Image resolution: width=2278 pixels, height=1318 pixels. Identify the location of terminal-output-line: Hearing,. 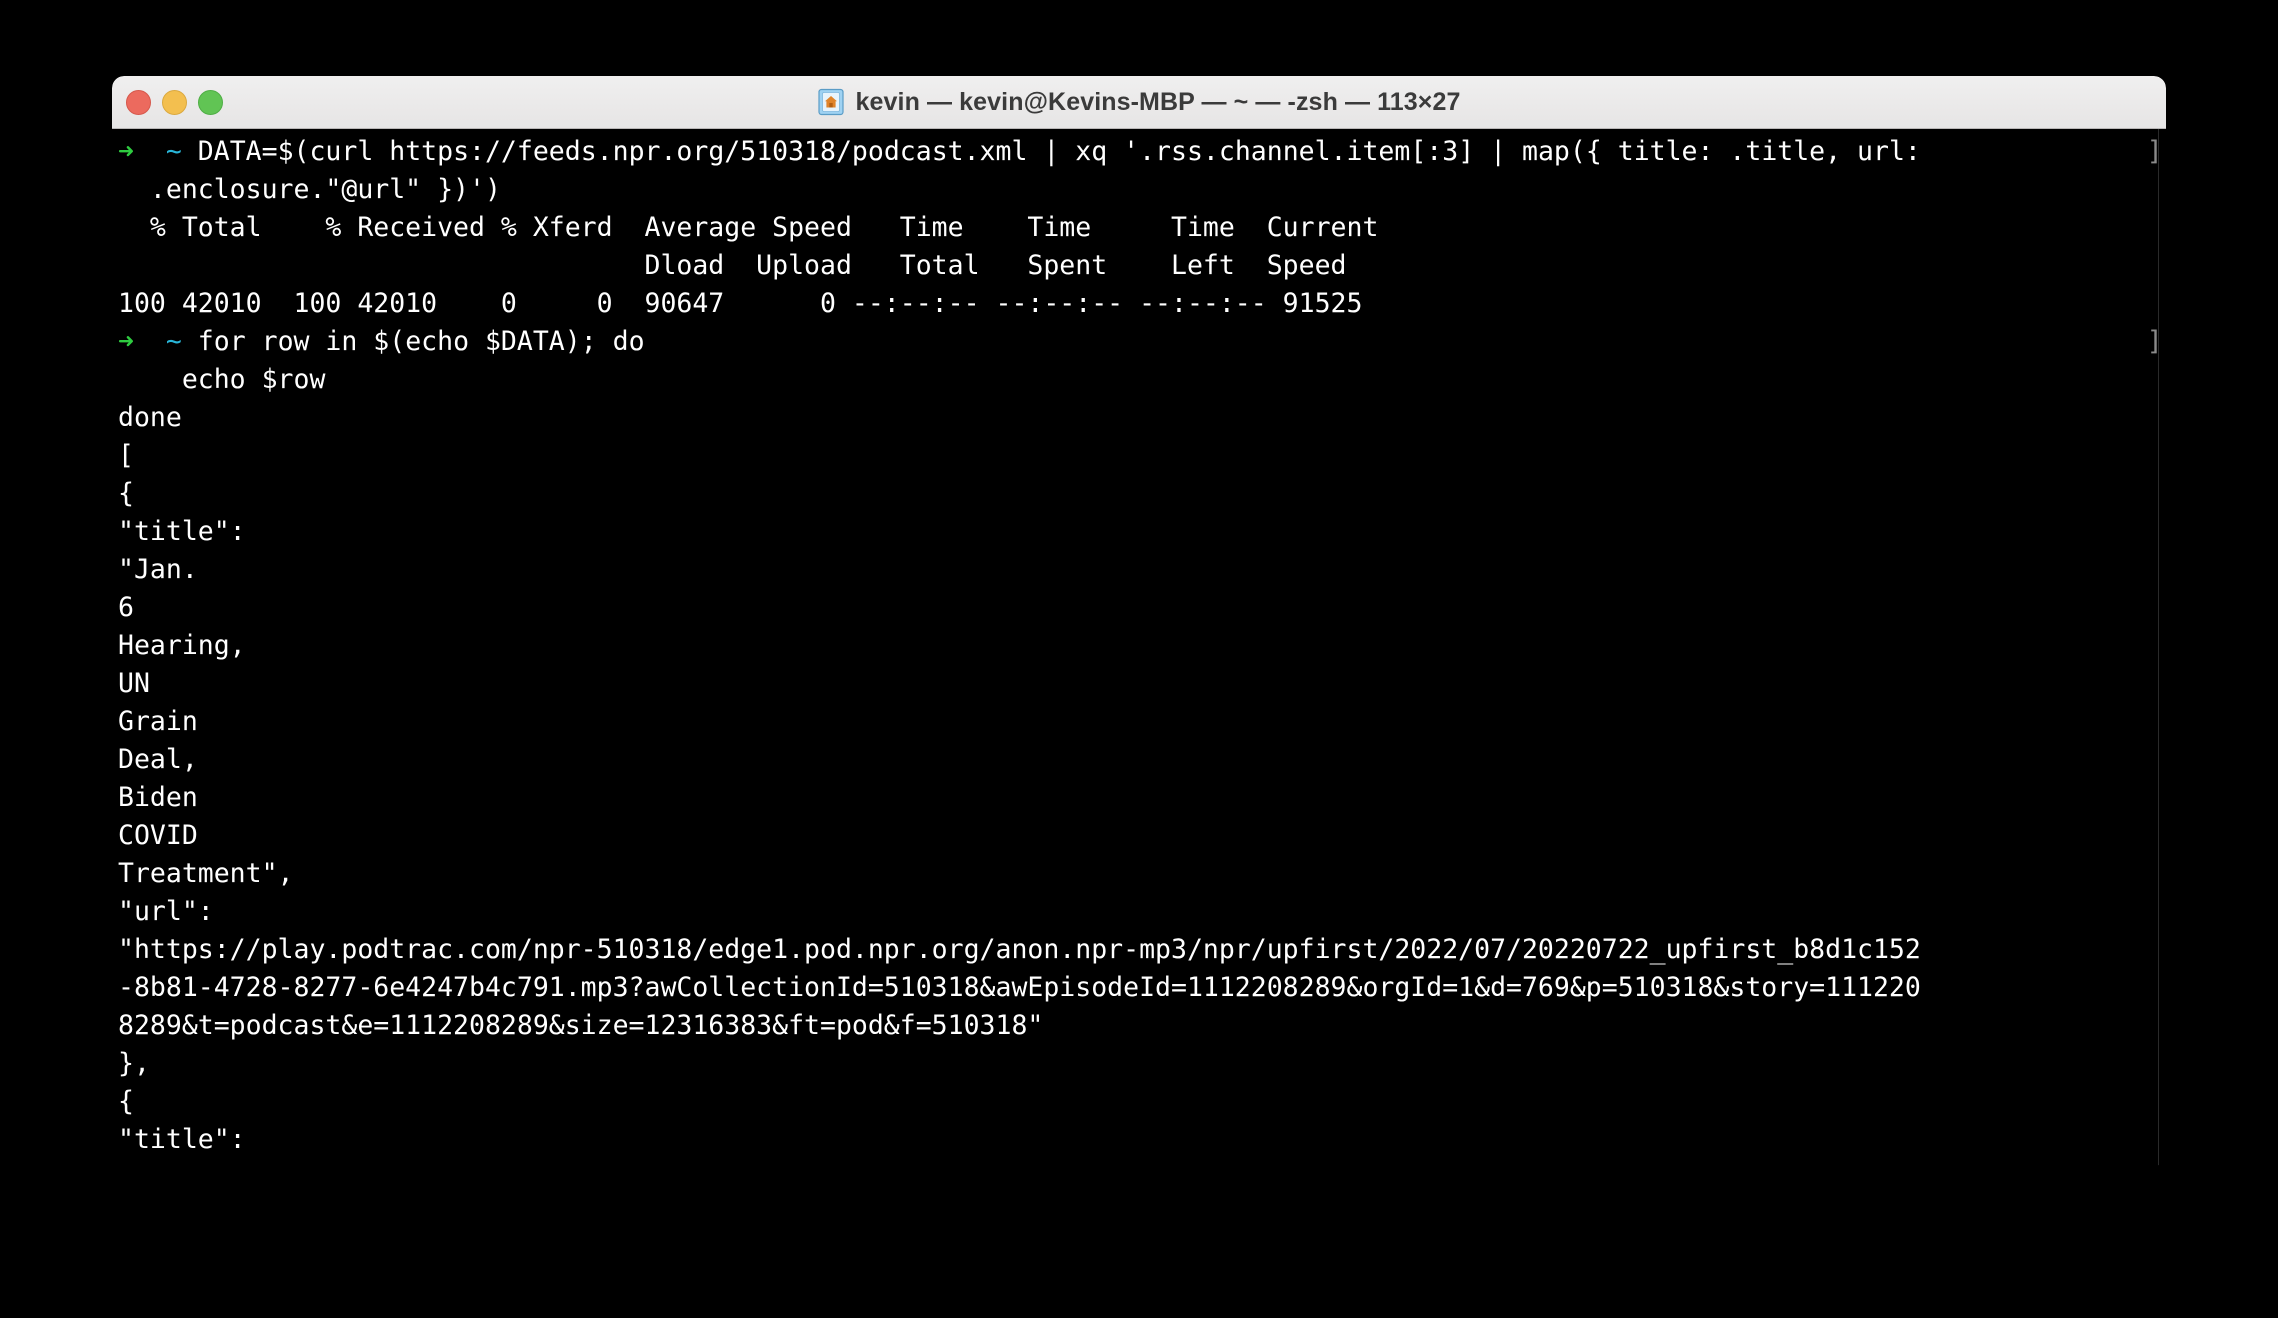
(1142, 646).